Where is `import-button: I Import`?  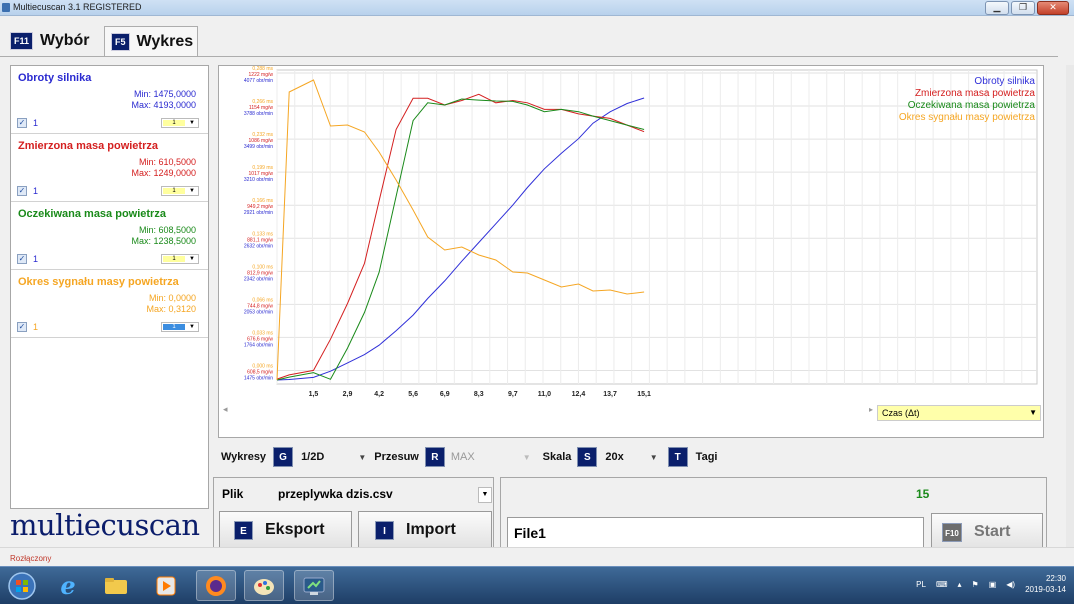
import-button: I Import is located at coordinates (425, 530).